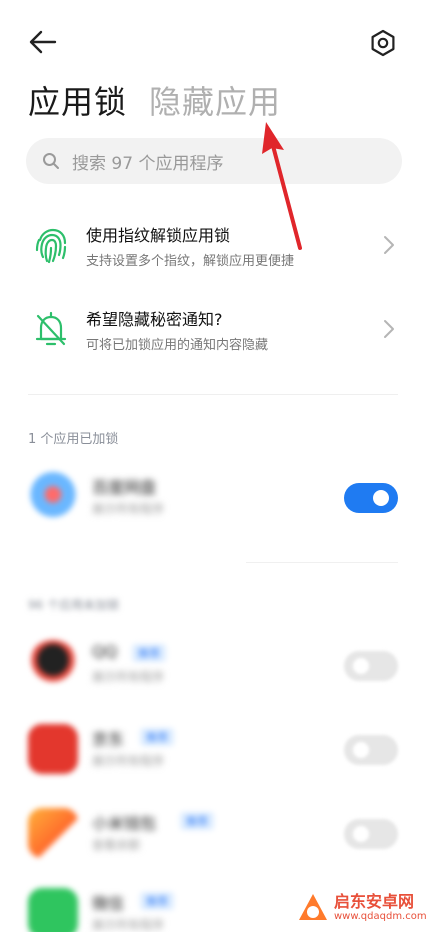 This screenshot has height=932, width=426. What do you see at coordinates (177, 345) in the screenshot?
I see `notification-subtitle: 可将已加锁应用的通知内容隐藏` at bounding box center [177, 345].